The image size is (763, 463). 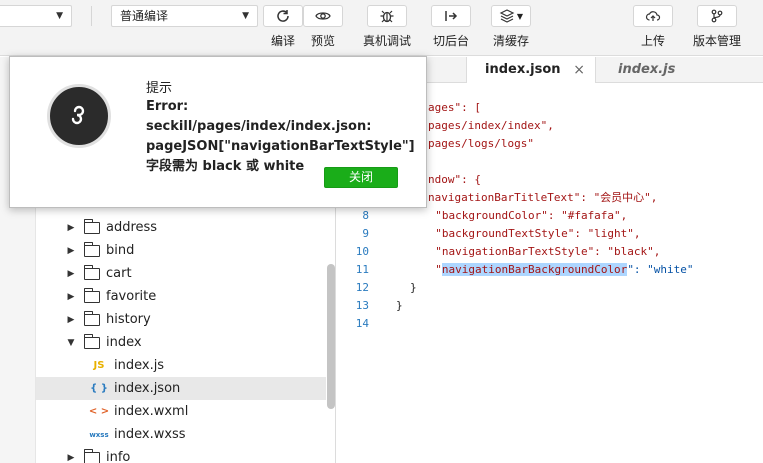 What do you see at coordinates (144, 16) in the screenshot?
I see `compile-mode-value: 普通编译` at bounding box center [144, 16].